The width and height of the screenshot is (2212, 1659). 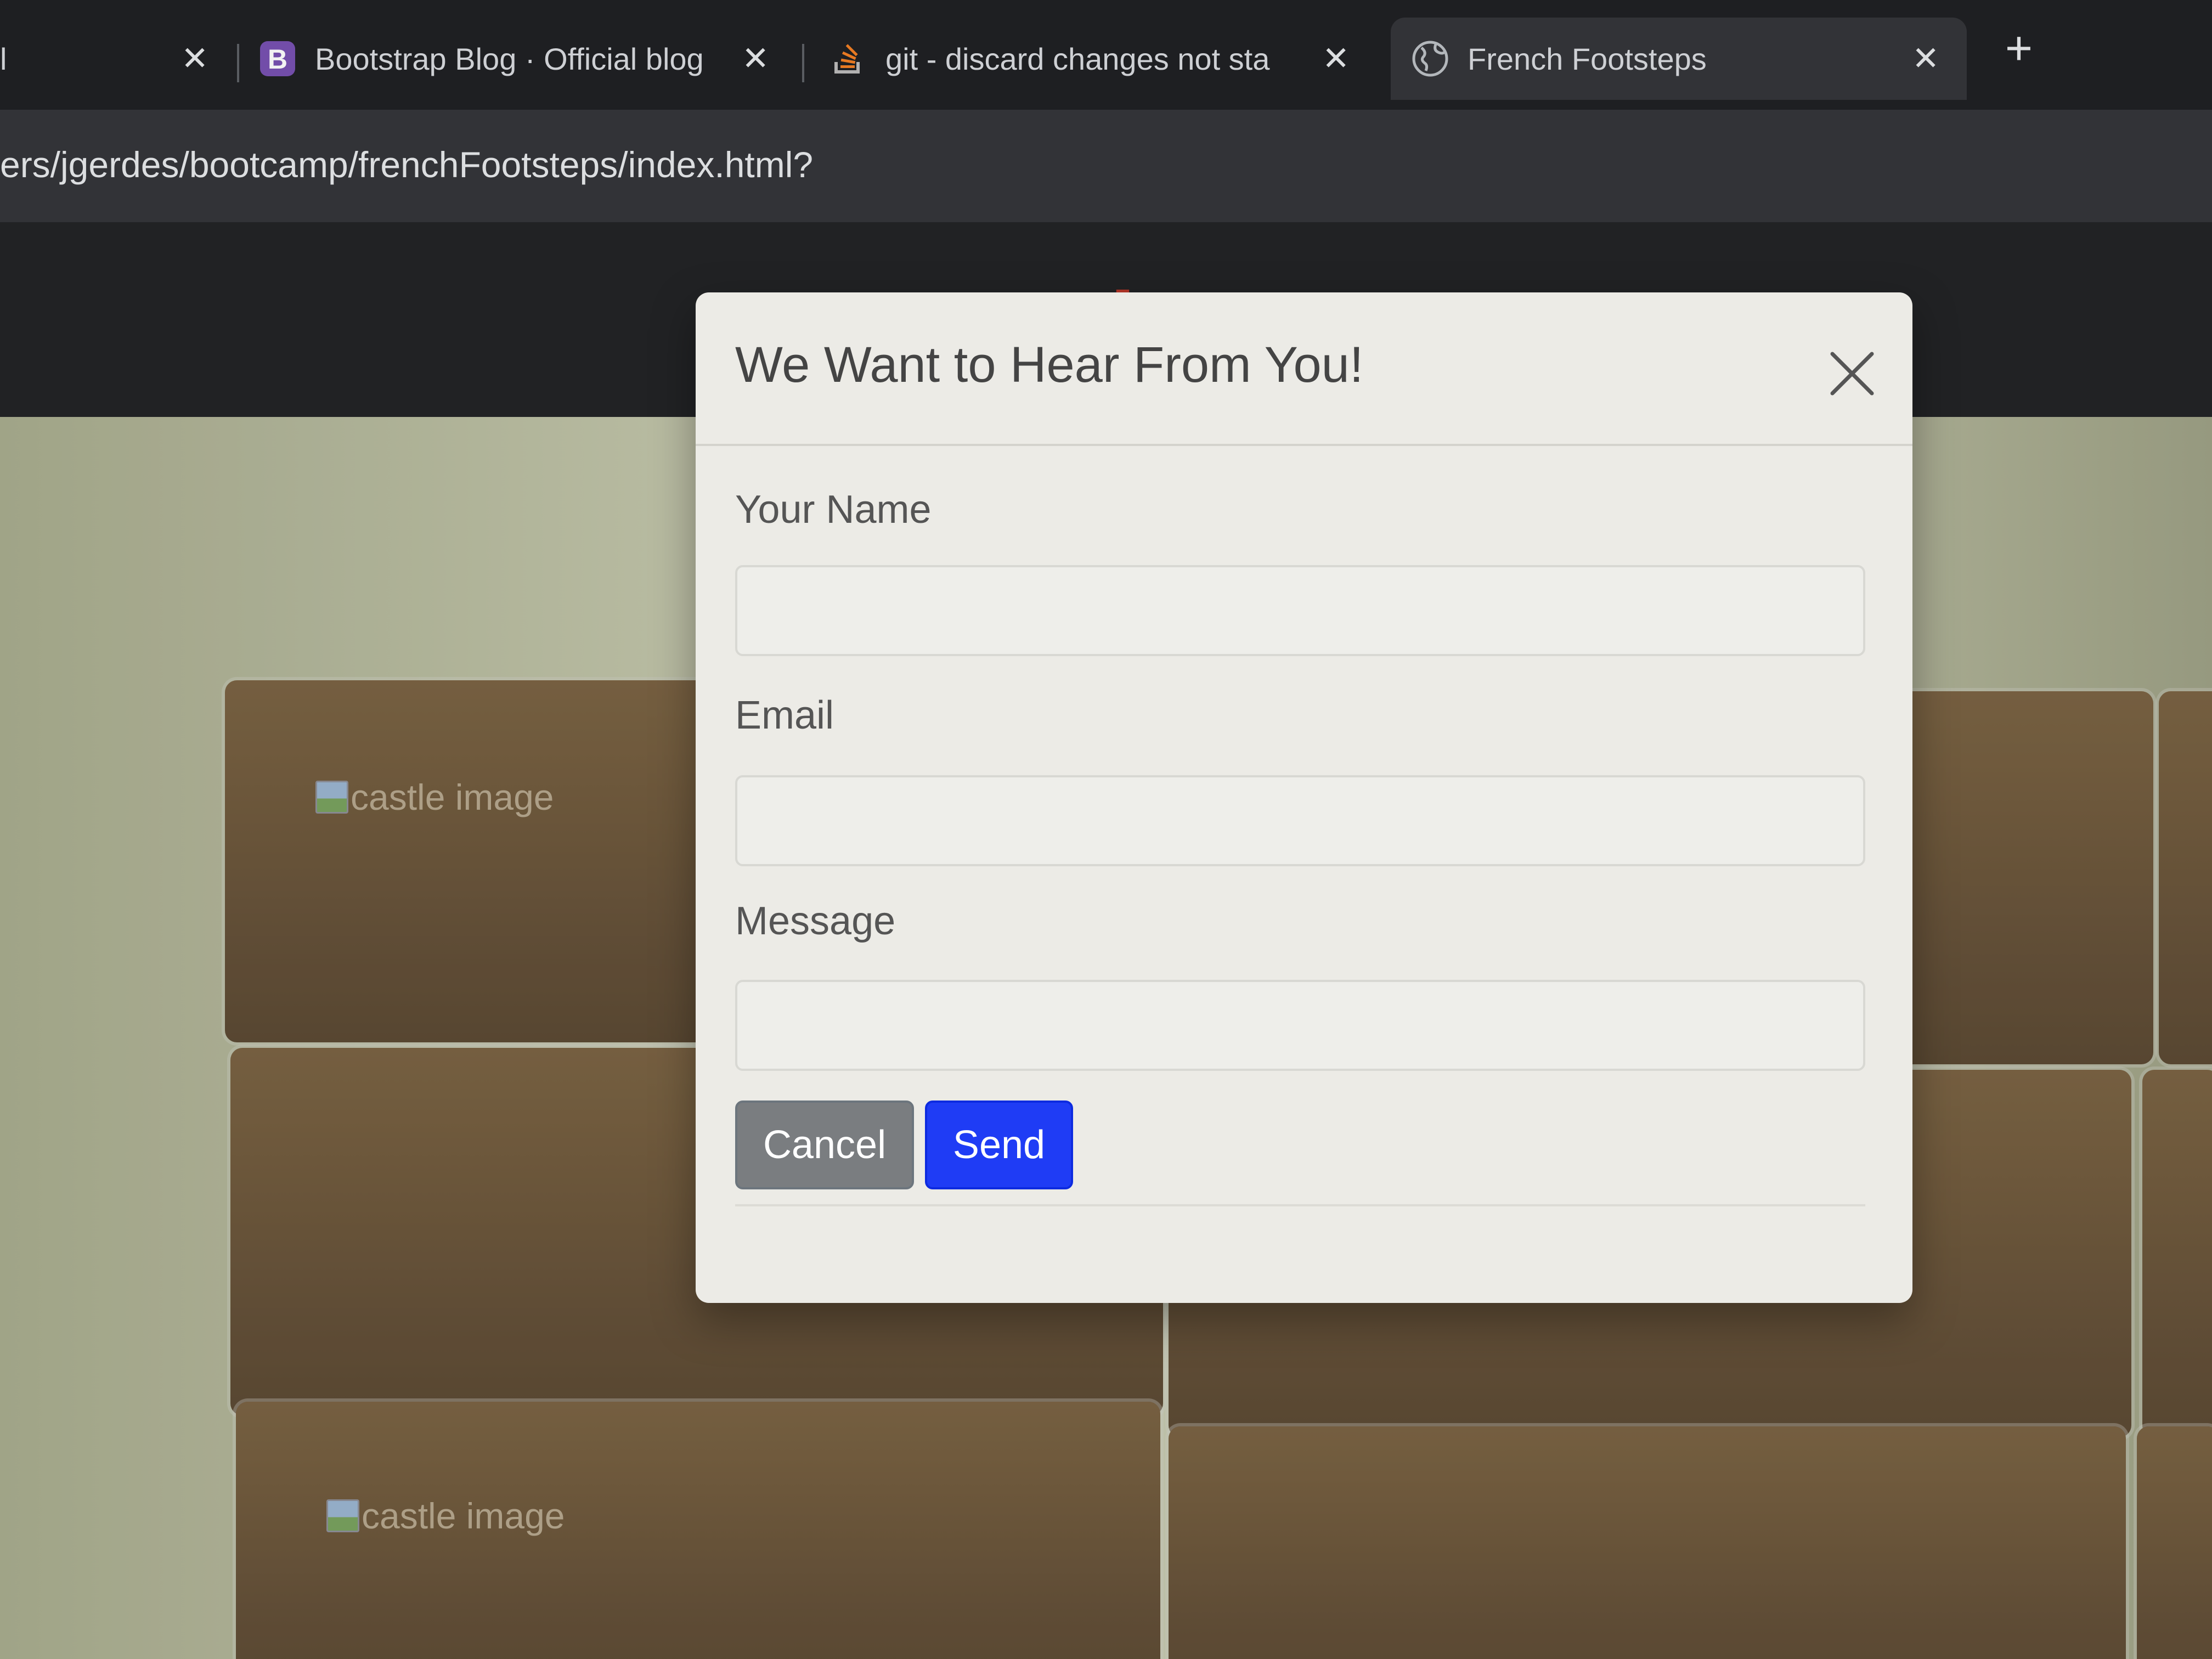 I want to click on stackoverflow-icon, so click(x=848, y=59).